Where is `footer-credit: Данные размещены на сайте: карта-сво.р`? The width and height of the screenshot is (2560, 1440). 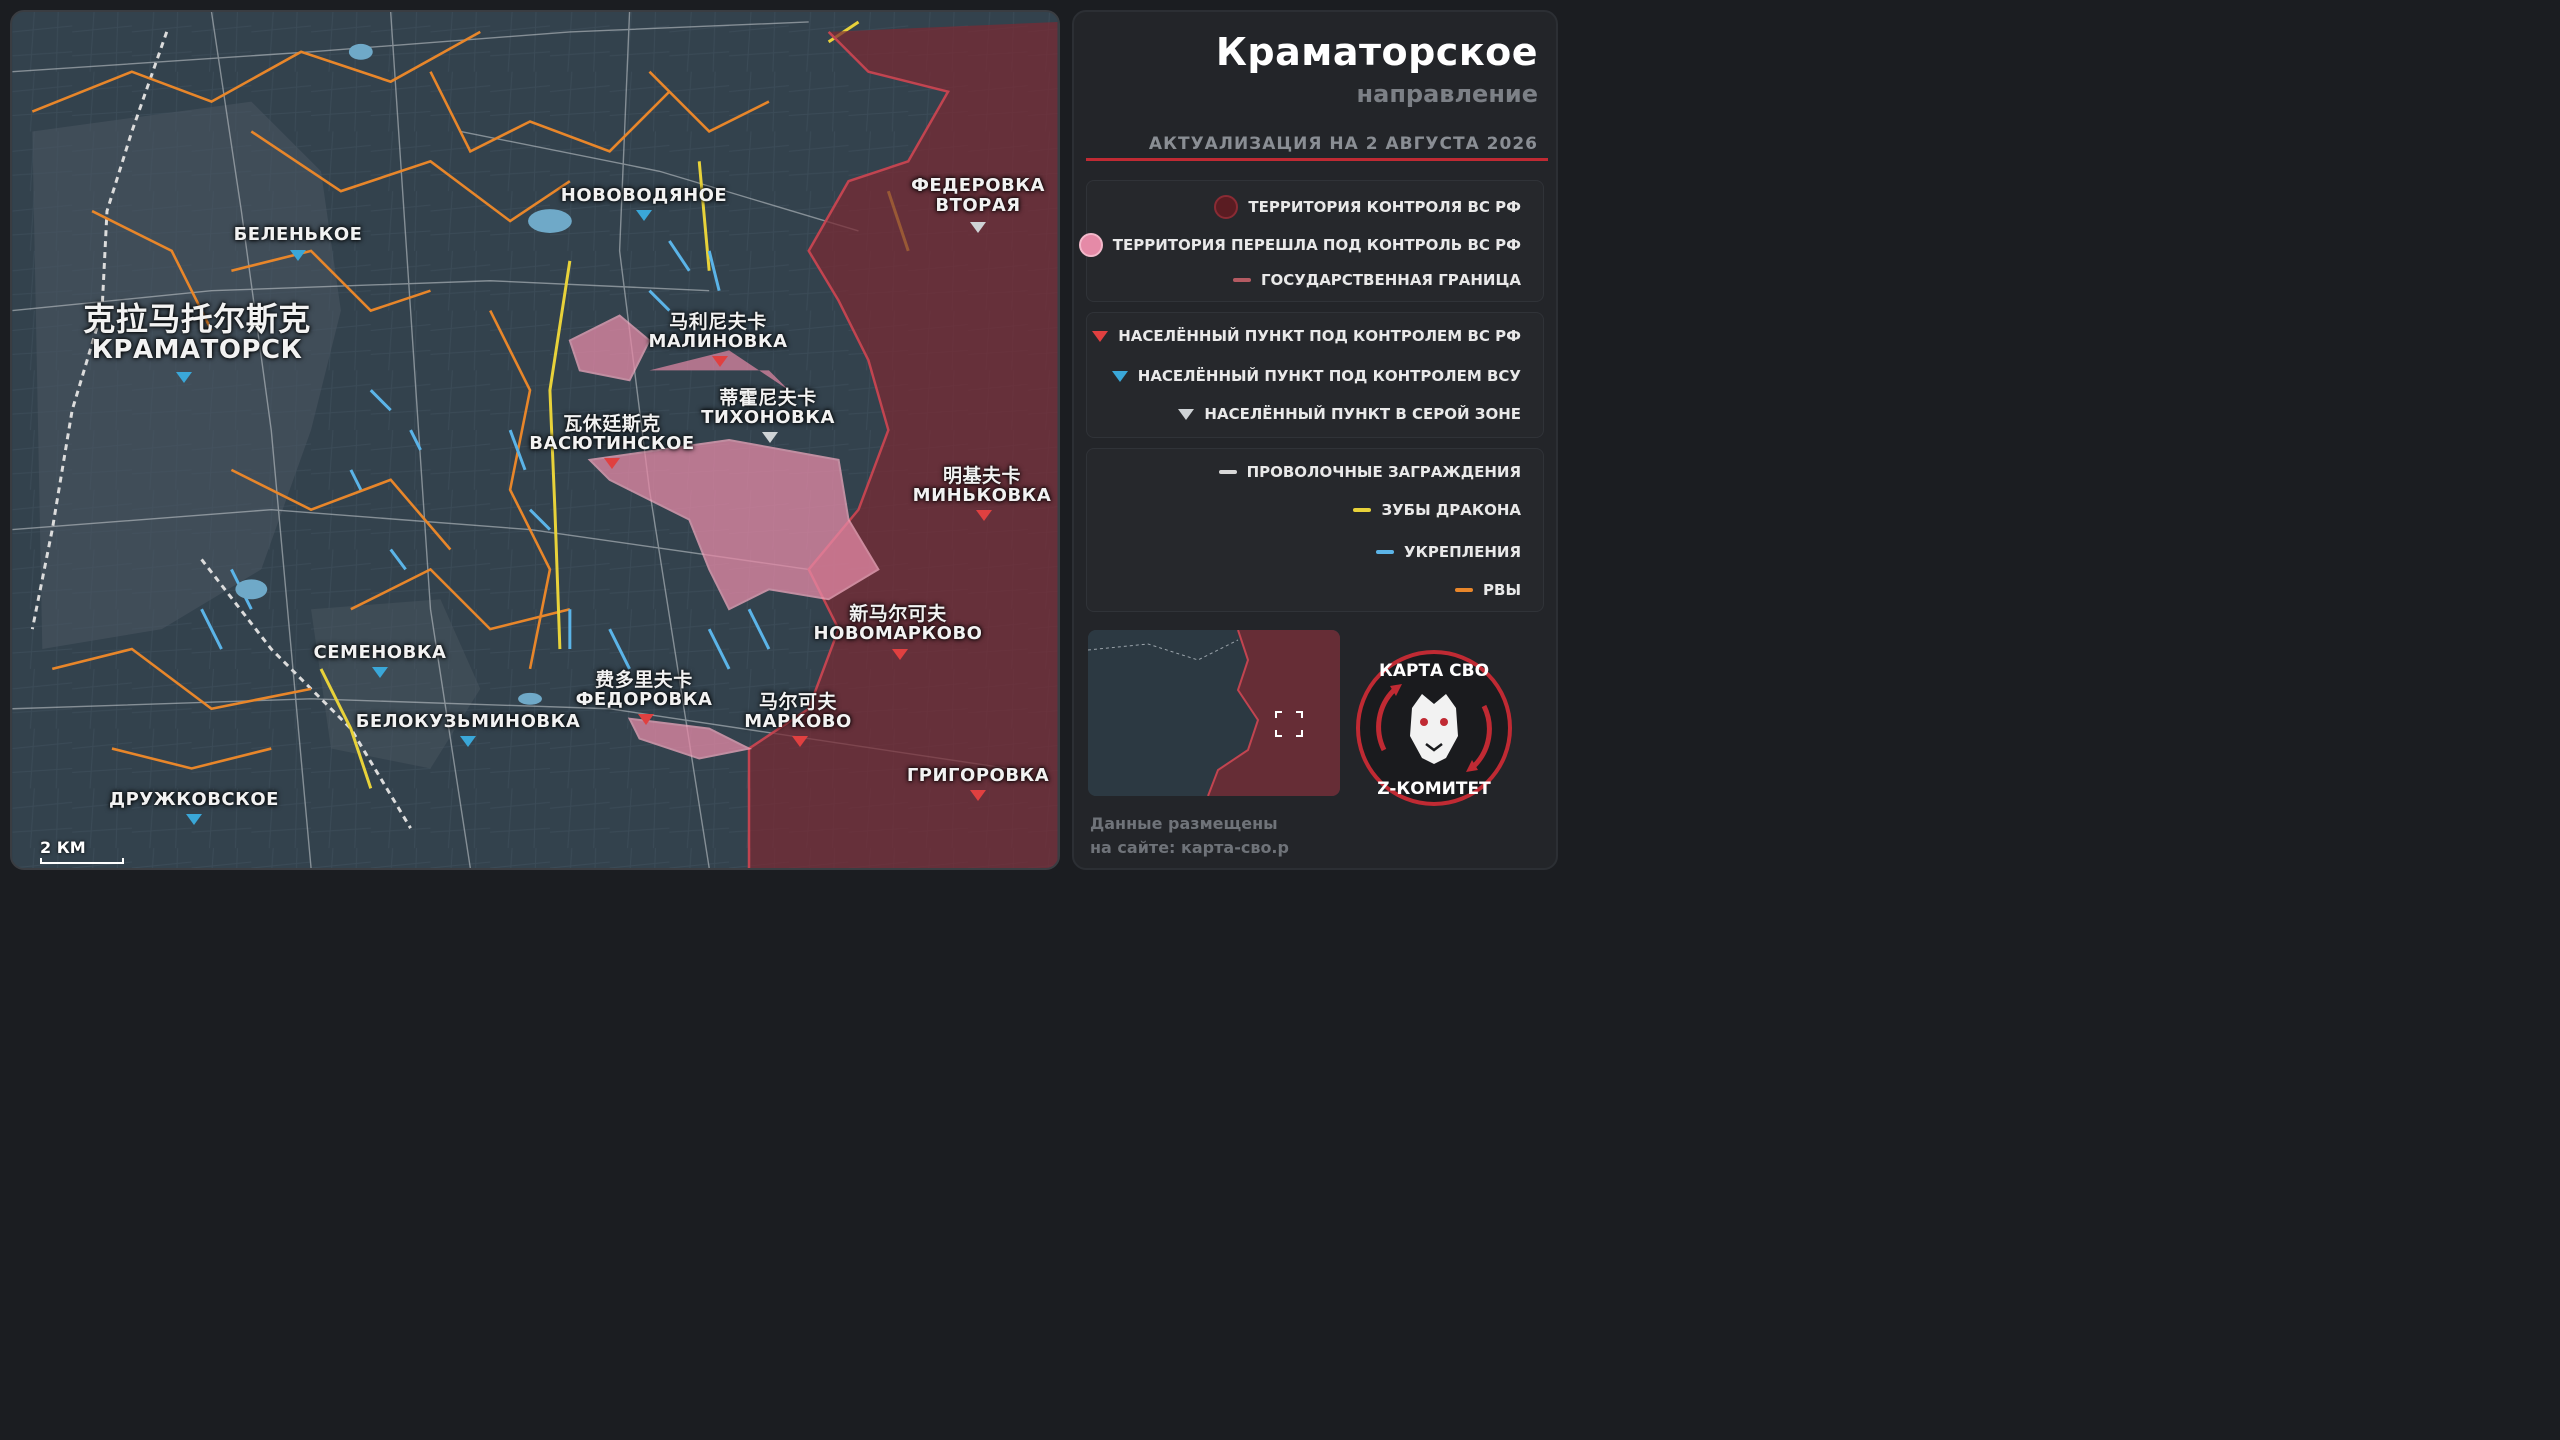
footer-credit: Данные размещены на сайте: карта-сво.р is located at coordinates (1189, 836).